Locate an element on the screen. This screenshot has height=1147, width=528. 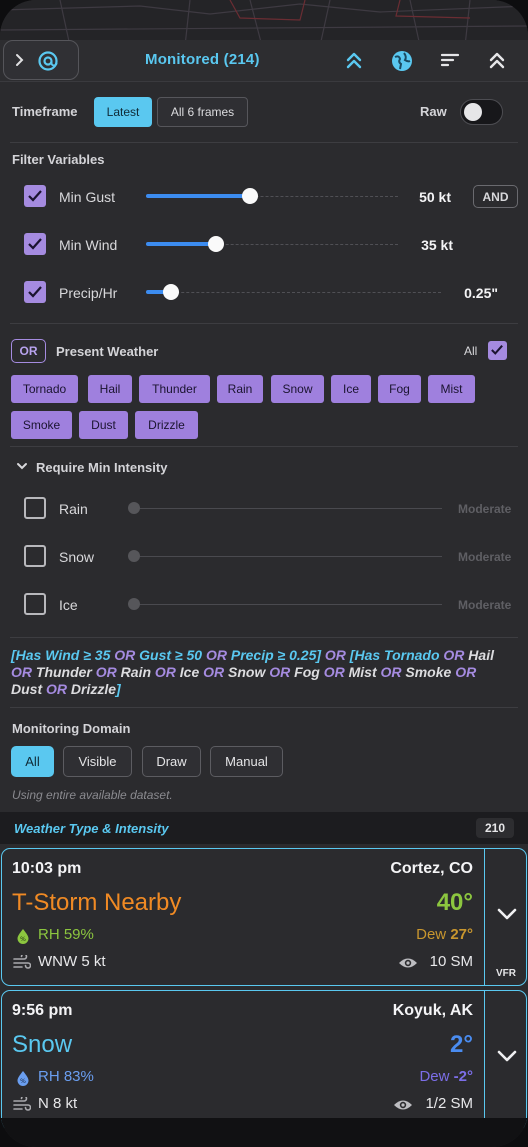
all-label: All is located at coordinates (471, 351).